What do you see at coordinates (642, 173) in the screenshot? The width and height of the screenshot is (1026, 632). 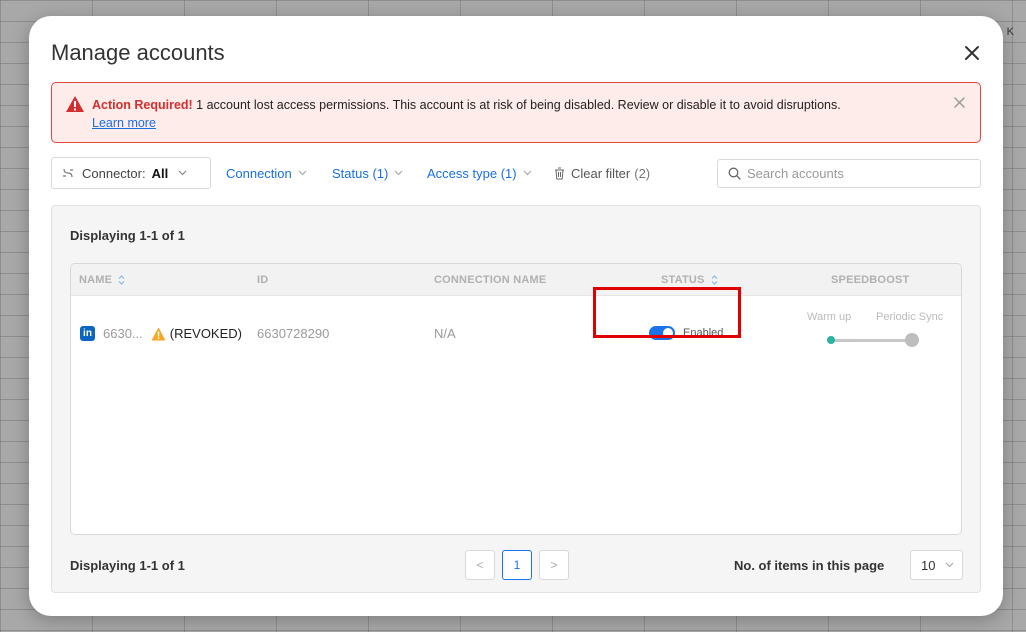 I see `clear-filter-count: (2)` at bounding box center [642, 173].